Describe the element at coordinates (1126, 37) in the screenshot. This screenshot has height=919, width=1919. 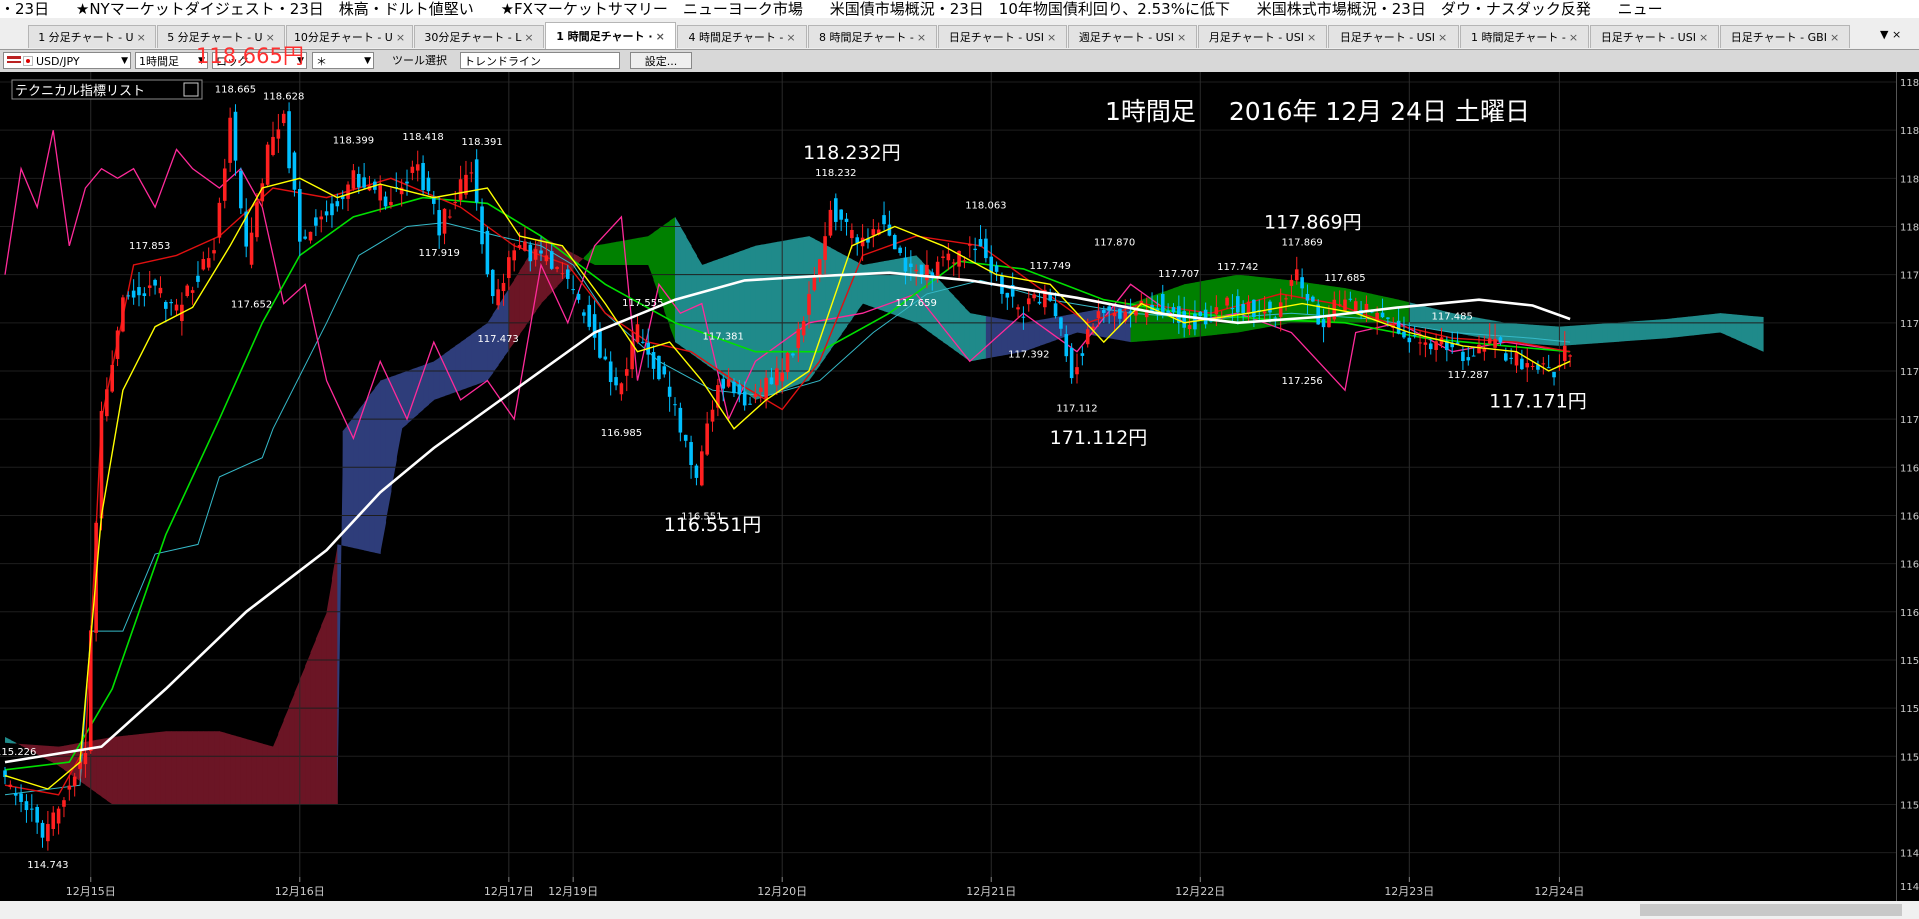
I see `tab-label: 週足チャート - USI` at that location.